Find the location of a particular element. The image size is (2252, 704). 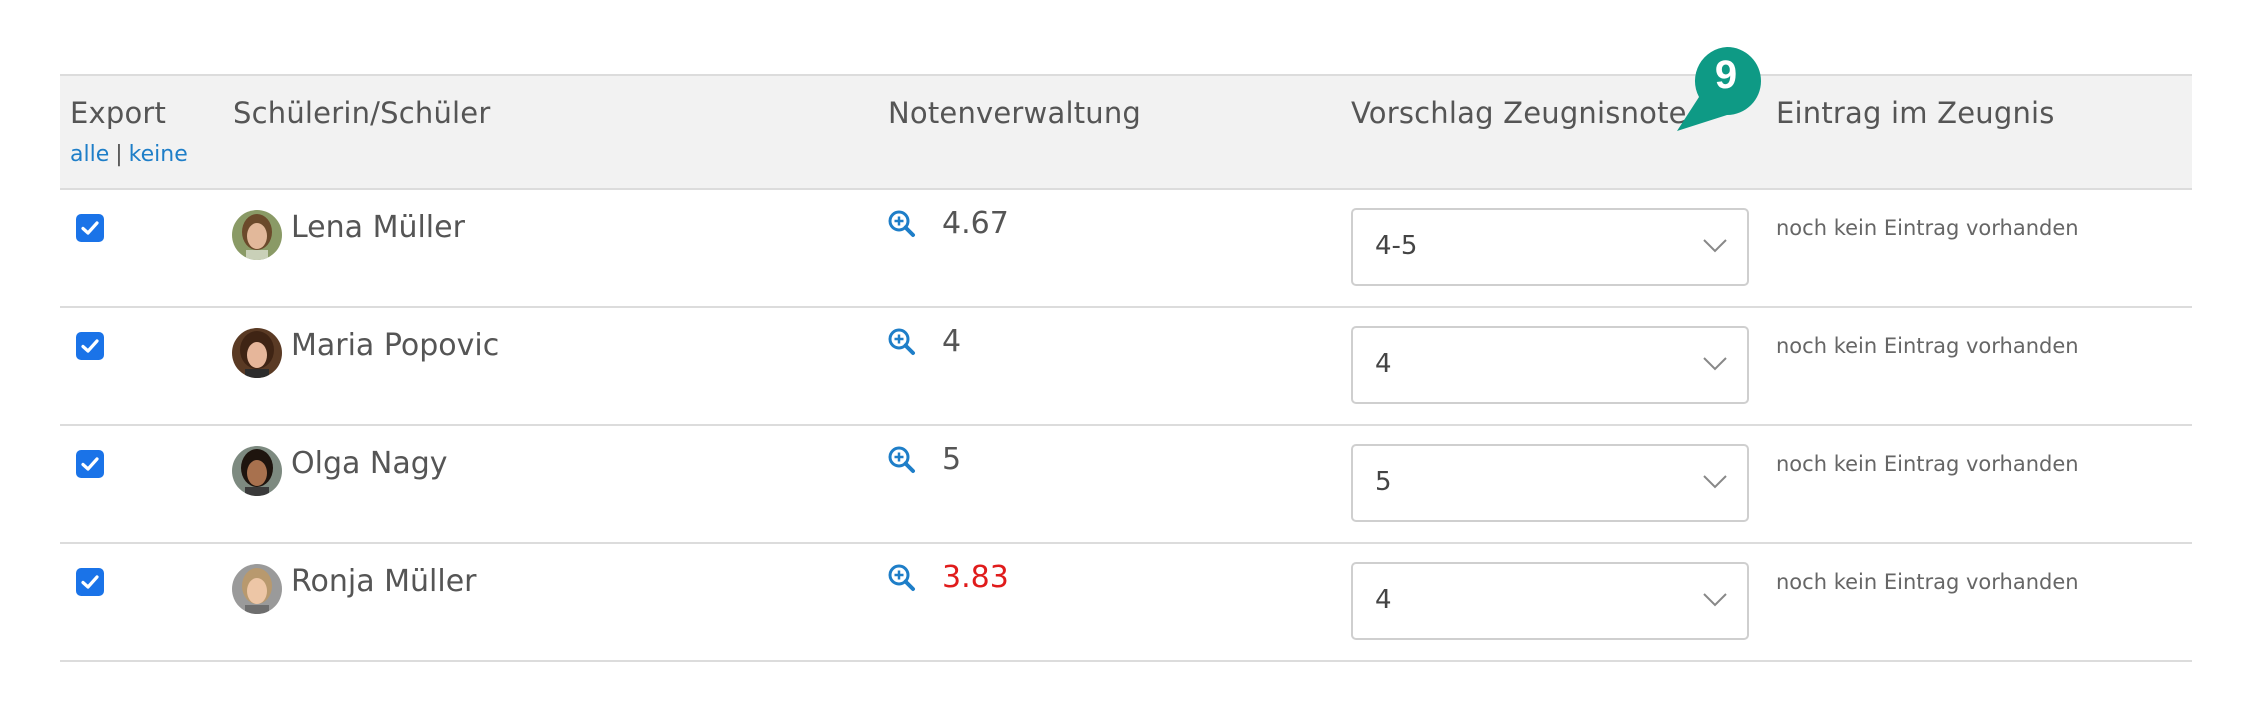

export-selection-links: alle | keine is located at coordinates (129, 154).